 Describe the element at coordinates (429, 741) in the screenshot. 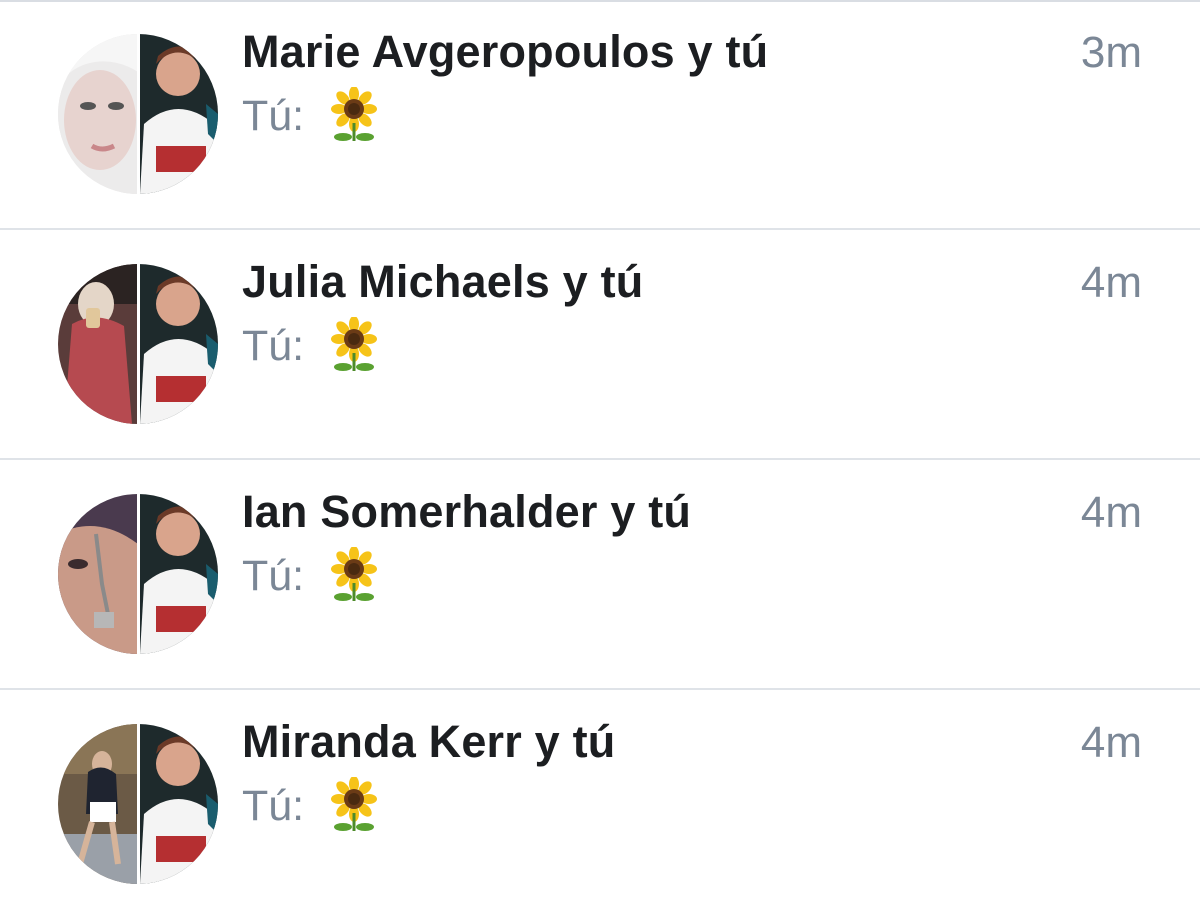

I see `conversation-title: Miranda Kerr y tú` at that location.